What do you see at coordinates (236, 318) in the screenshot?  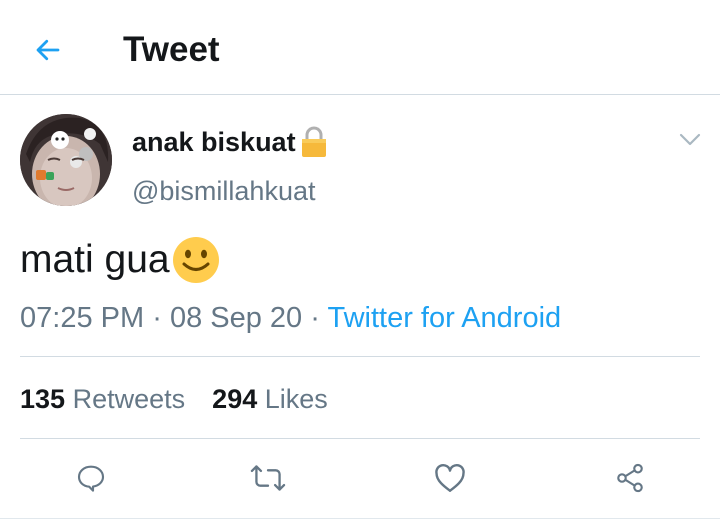 I see `tweet-date: 08 Sep 20` at bounding box center [236, 318].